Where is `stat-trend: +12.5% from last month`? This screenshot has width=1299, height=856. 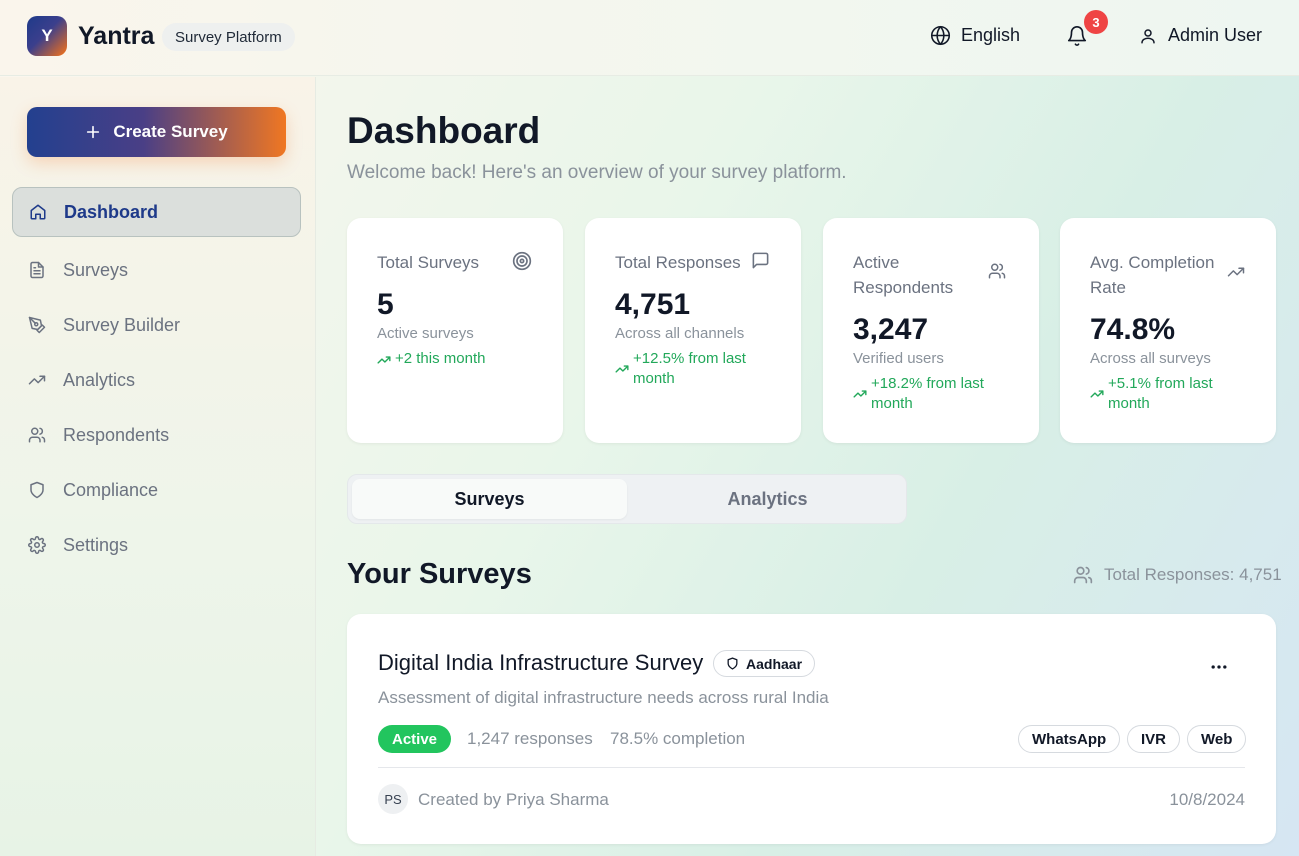
stat-trend: +12.5% from last month is located at coordinates (690, 369).